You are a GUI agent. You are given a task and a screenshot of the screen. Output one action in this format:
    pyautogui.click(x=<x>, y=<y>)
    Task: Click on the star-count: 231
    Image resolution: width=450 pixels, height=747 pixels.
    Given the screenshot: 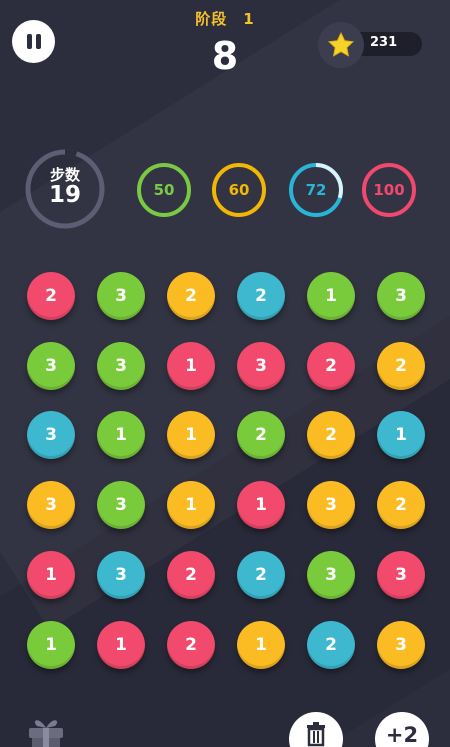 What is the action you would take?
    pyautogui.click(x=384, y=42)
    